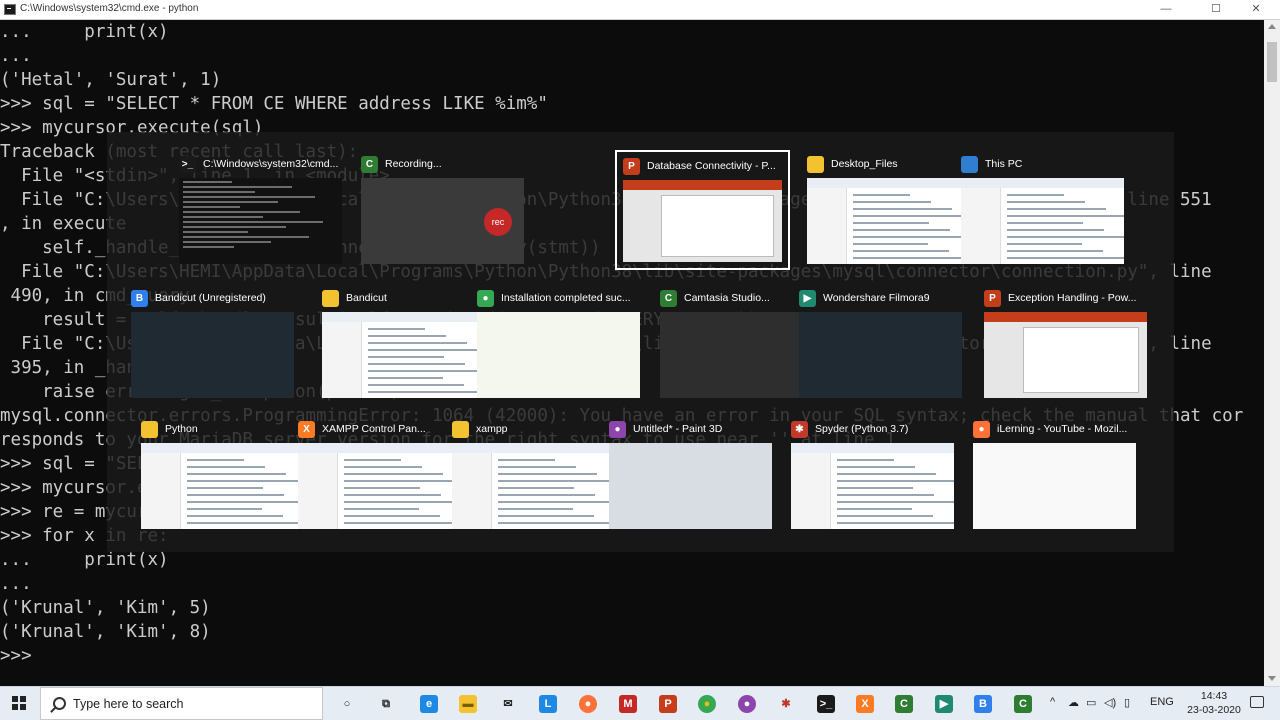 The height and width of the screenshot is (720, 1280). I want to click on switcher-window-tile: ✱ Spyder (Python 3.7), so click(872, 475).